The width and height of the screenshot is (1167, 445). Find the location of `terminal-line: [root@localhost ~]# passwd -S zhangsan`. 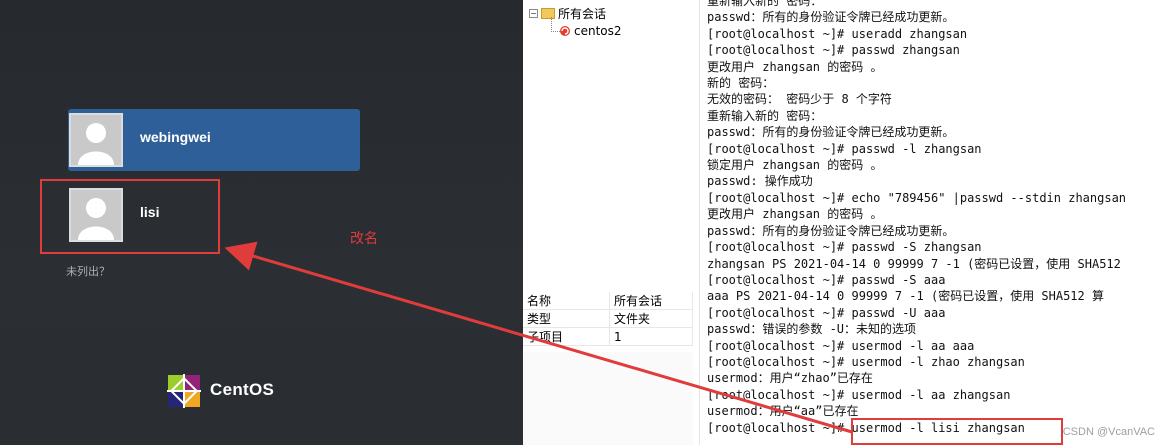

terminal-line: [root@localhost ~]# passwd -S zhangsan is located at coordinates (844, 247).